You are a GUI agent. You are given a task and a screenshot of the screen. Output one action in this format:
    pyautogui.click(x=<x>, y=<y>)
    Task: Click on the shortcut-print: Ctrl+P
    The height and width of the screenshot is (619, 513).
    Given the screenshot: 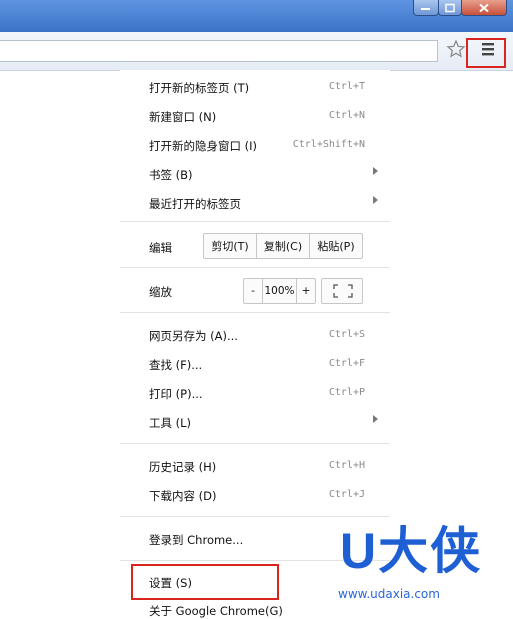 What is the action you would take?
    pyautogui.click(x=346, y=392)
    